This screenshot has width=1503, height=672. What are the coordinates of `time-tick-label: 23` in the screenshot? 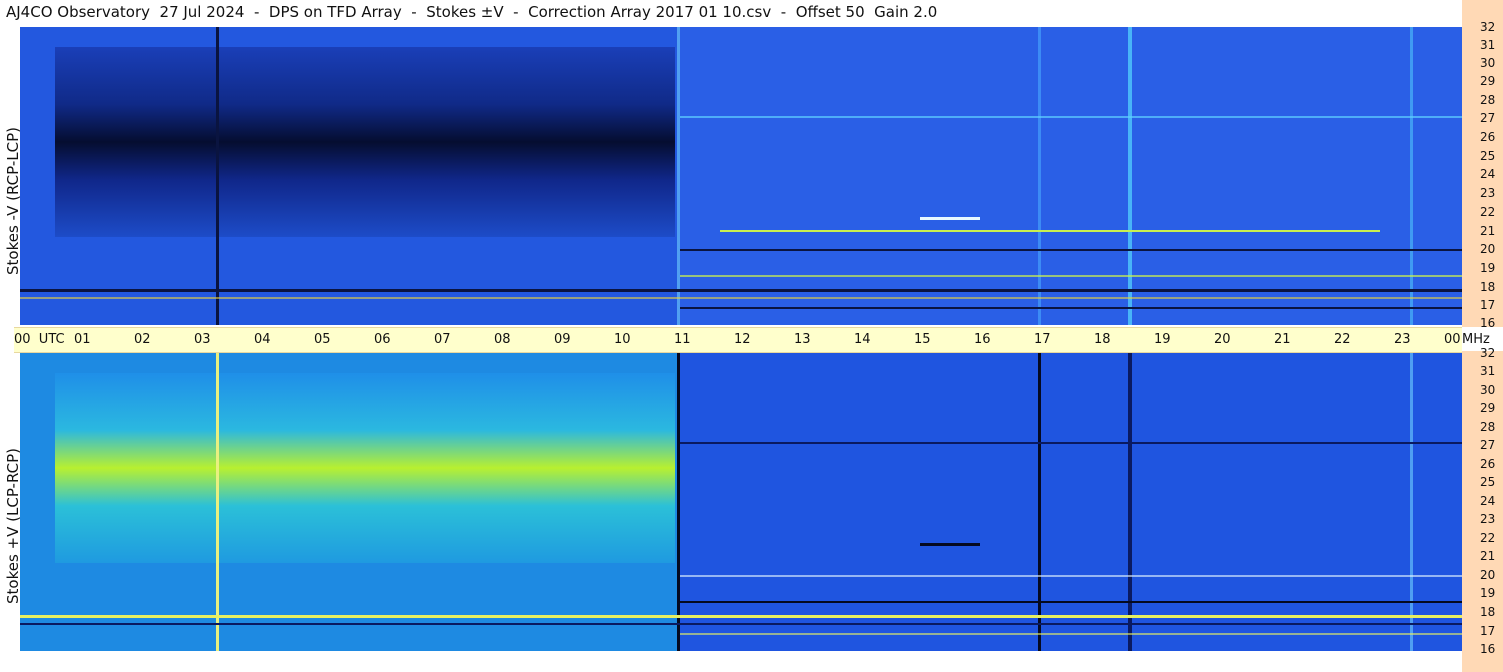 It's located at (1402, 339).